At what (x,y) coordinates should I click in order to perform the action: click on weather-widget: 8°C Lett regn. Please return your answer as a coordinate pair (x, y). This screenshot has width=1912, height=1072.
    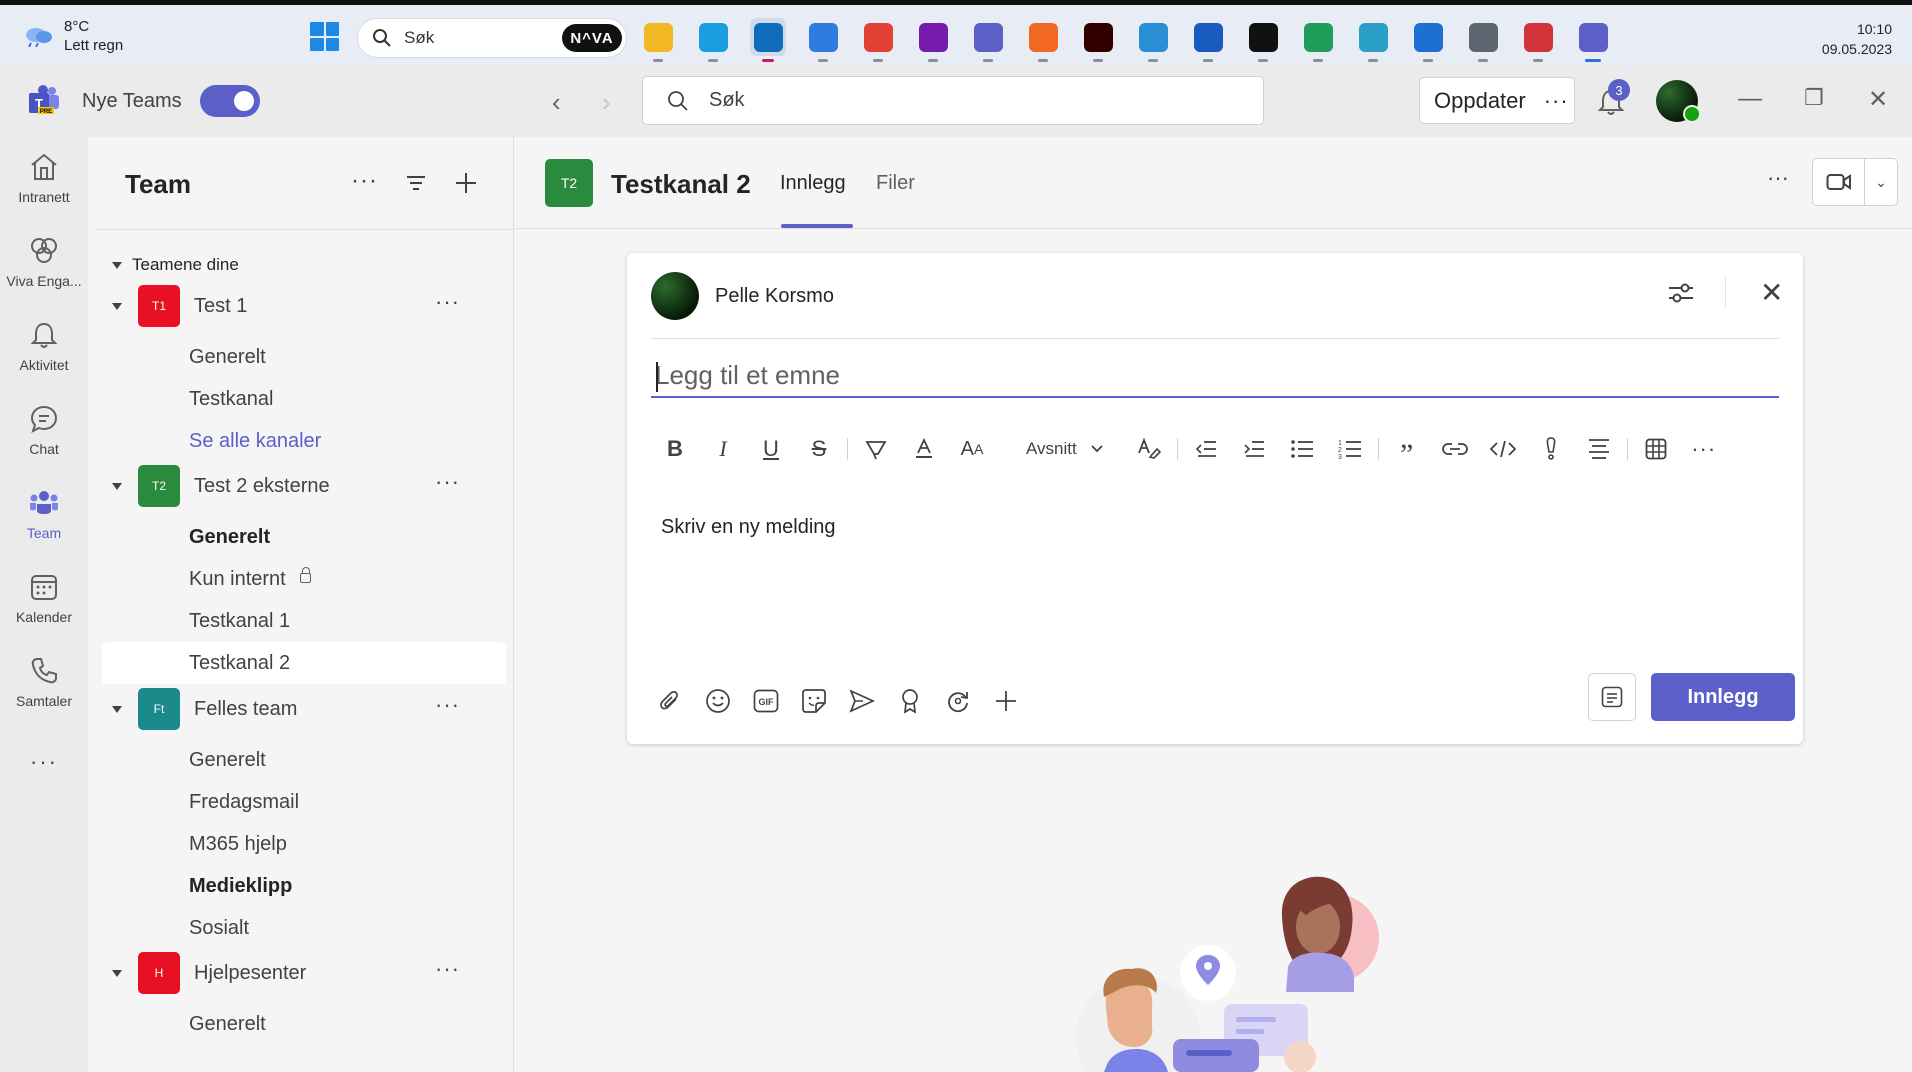
    Looking at the image, I should click on (72, 36).